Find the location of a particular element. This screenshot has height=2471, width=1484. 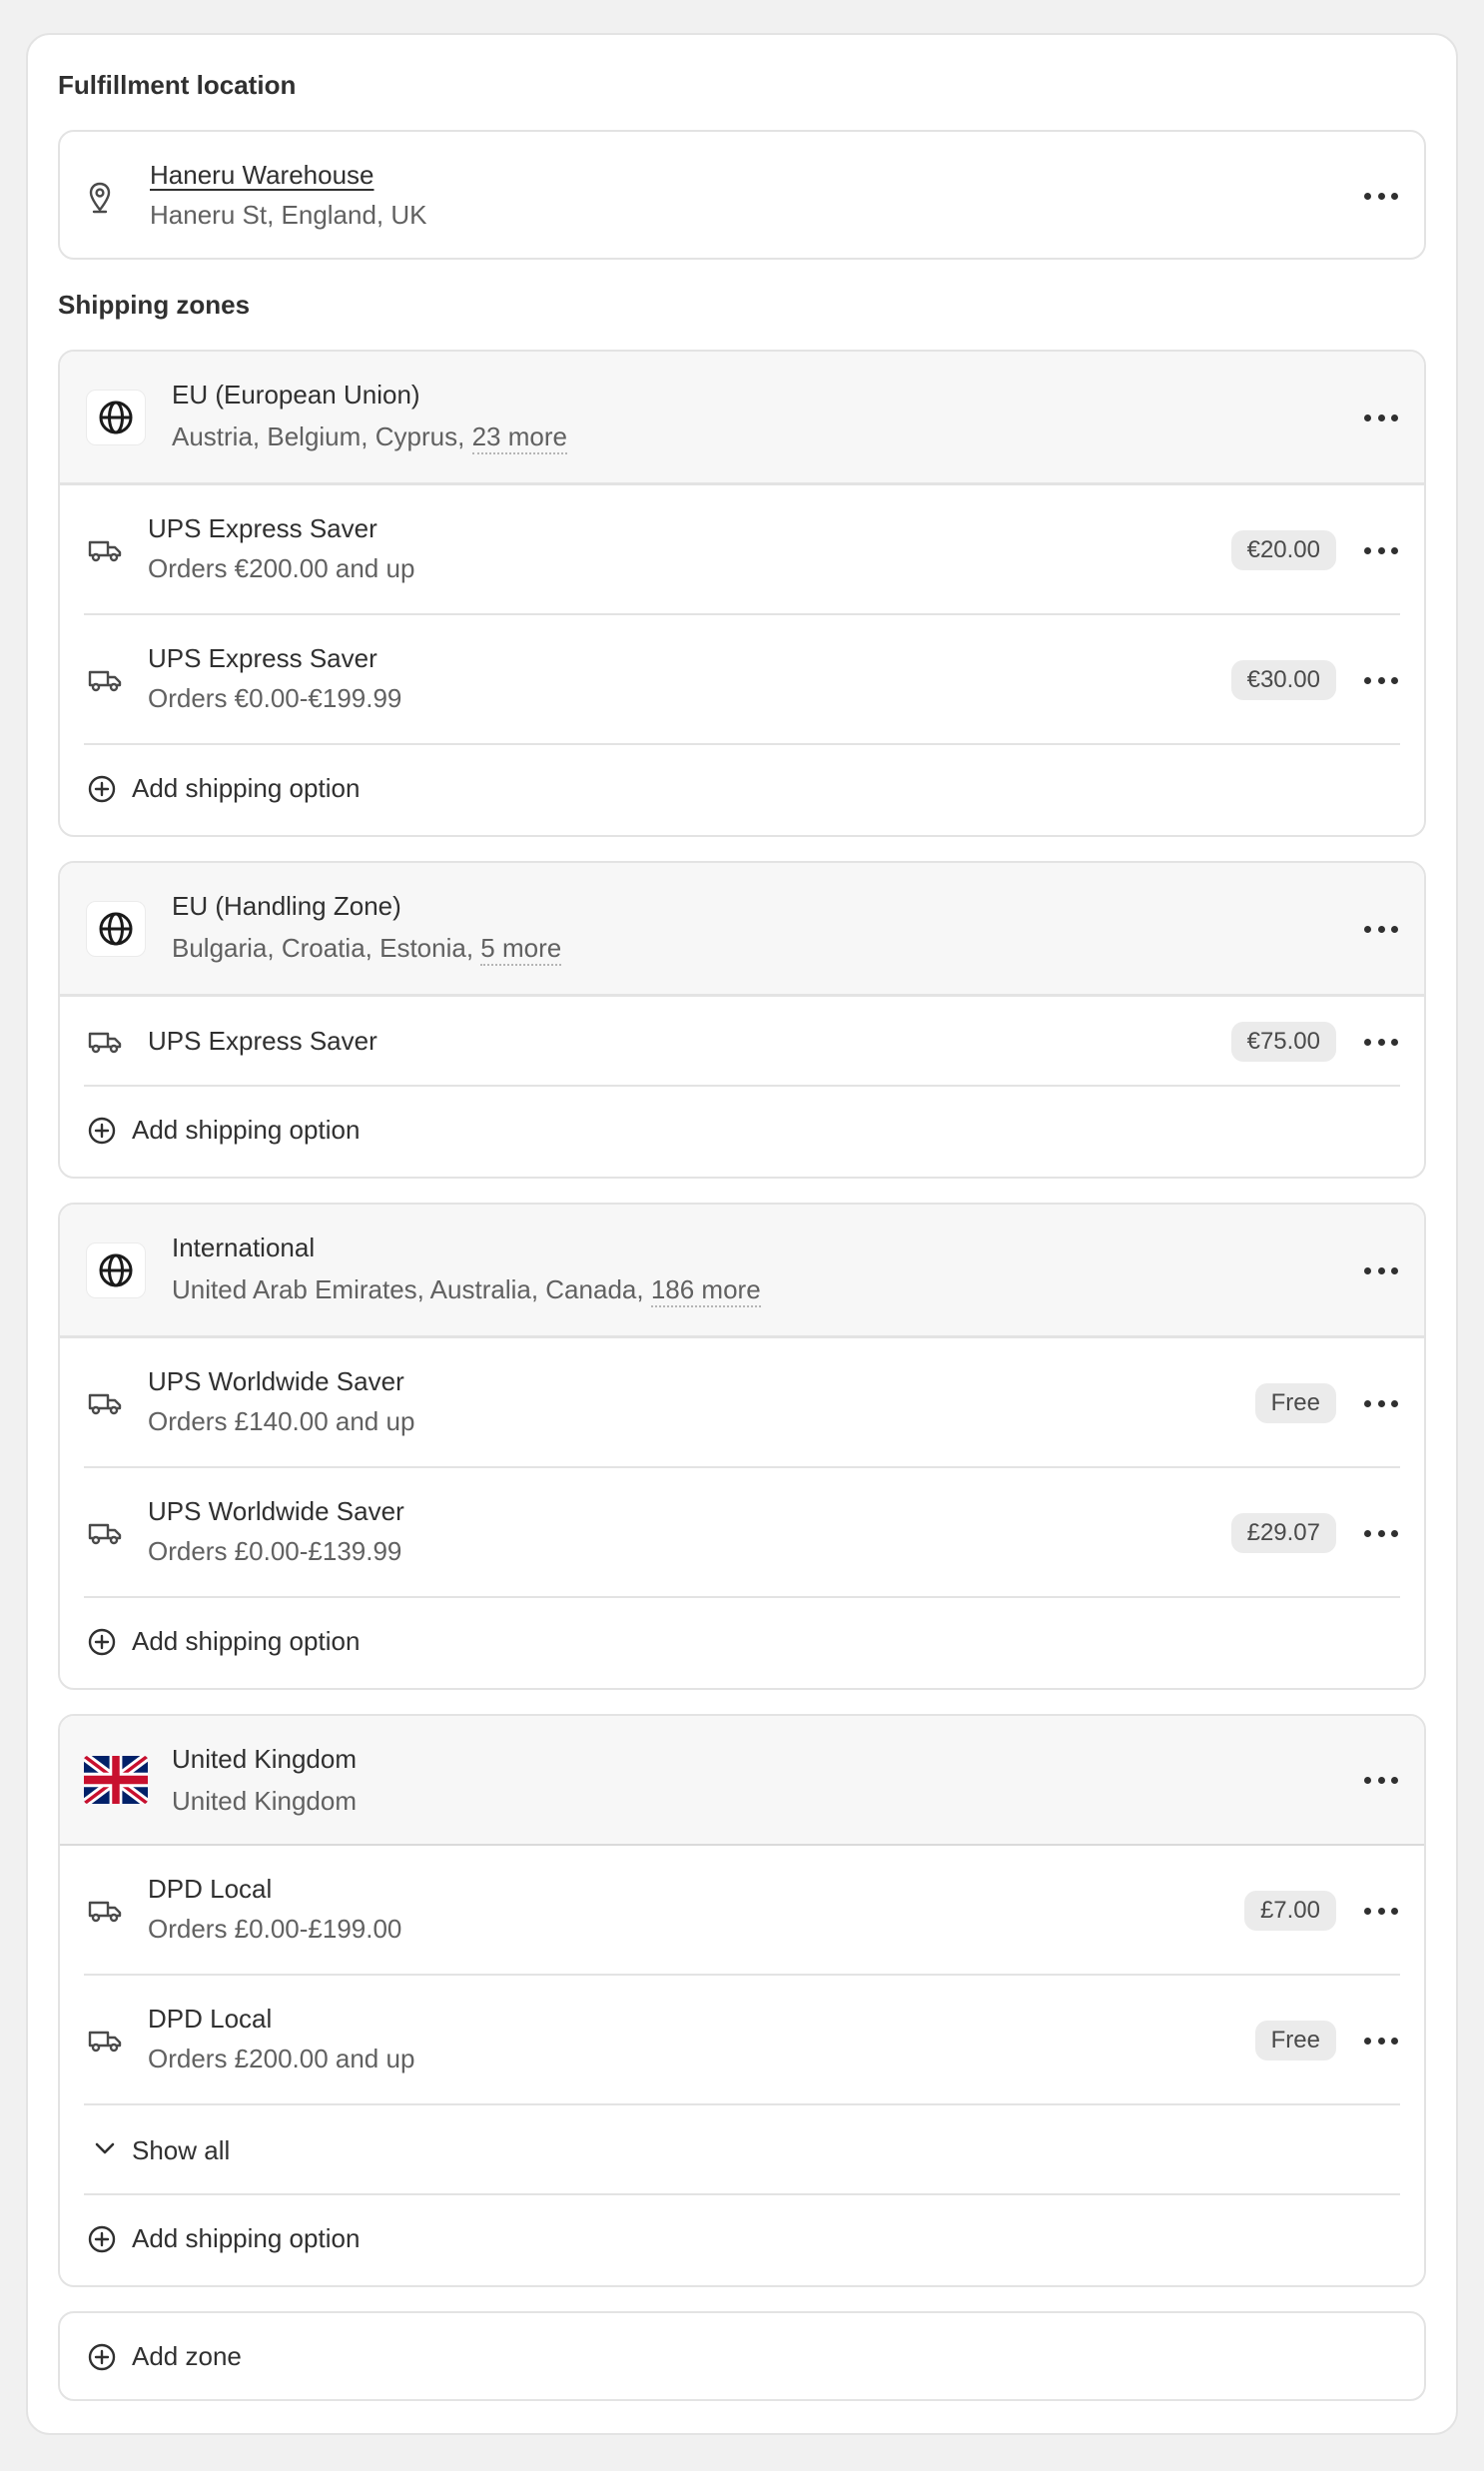

zone-countries: United Kingdom is located at coordinates (265, 1801).